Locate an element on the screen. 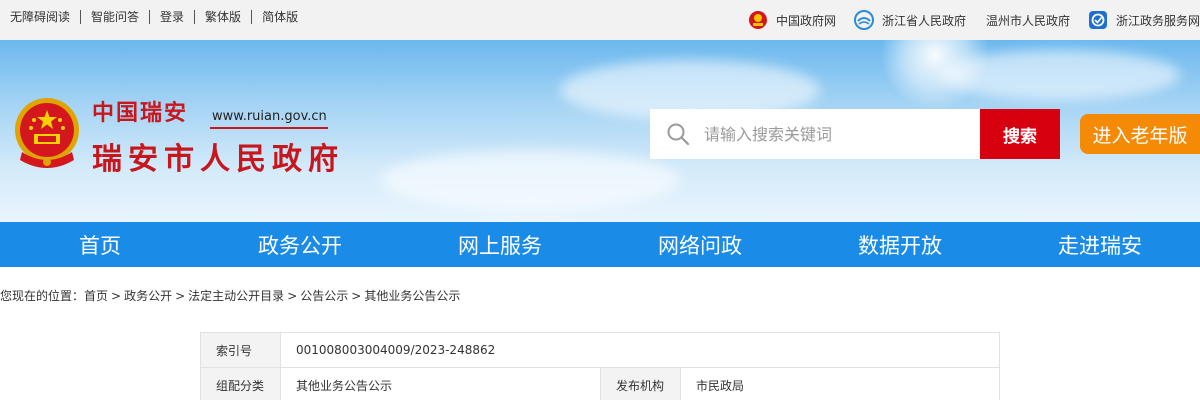  main-navigation: 首页 政务公开 网上服务 网络问政 数据开放 走进瑞安 is located at coordinates (600, 244).